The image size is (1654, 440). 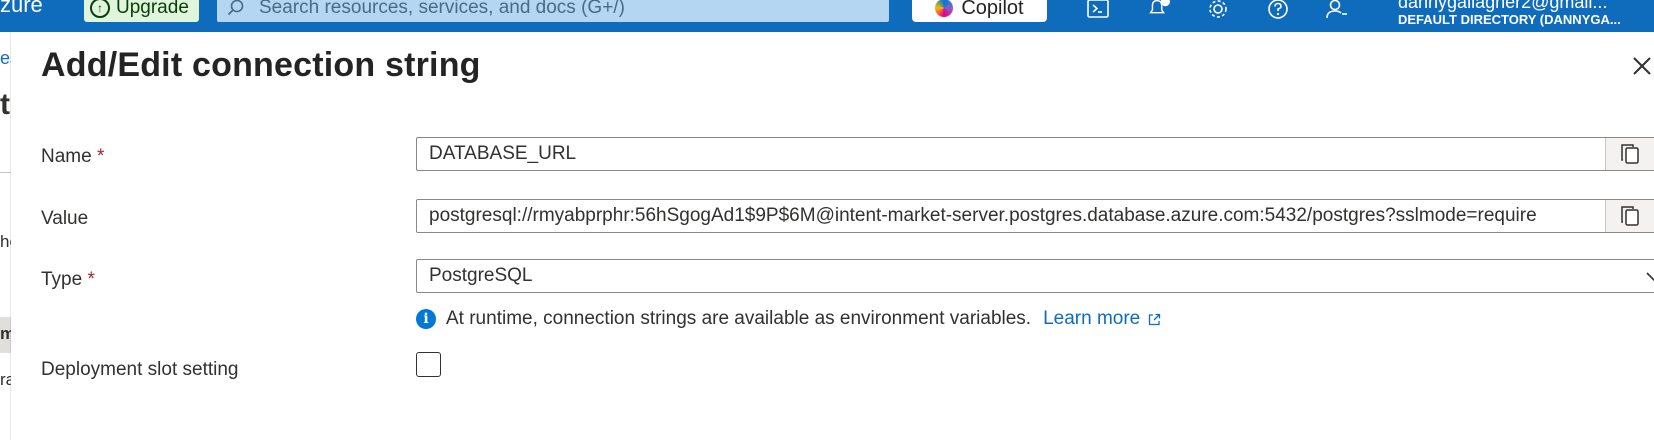 I want to click on azure-brand: zure, so click(x=21, y=9).